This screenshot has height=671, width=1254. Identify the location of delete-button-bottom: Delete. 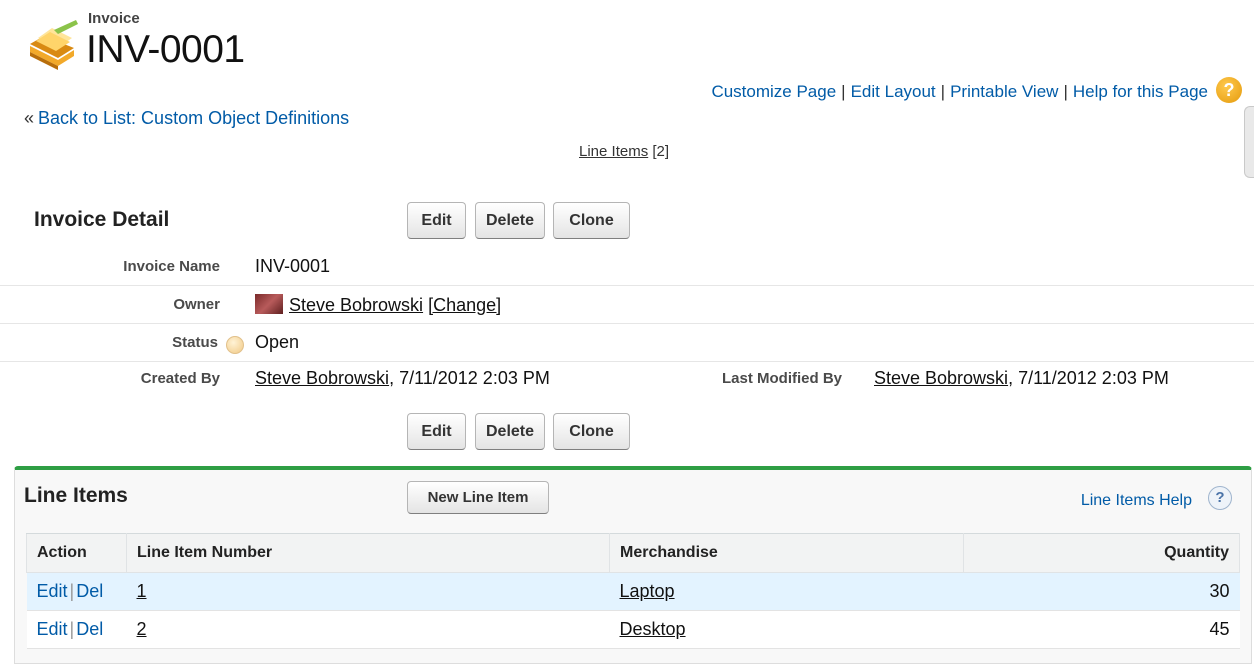
(510, 431).